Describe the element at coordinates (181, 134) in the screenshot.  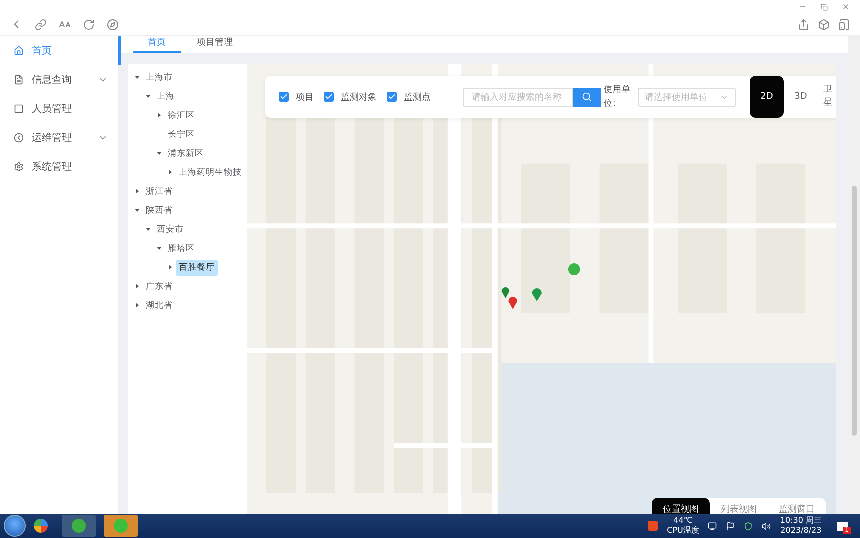
I see `tree-item: 长宁区` at that location.